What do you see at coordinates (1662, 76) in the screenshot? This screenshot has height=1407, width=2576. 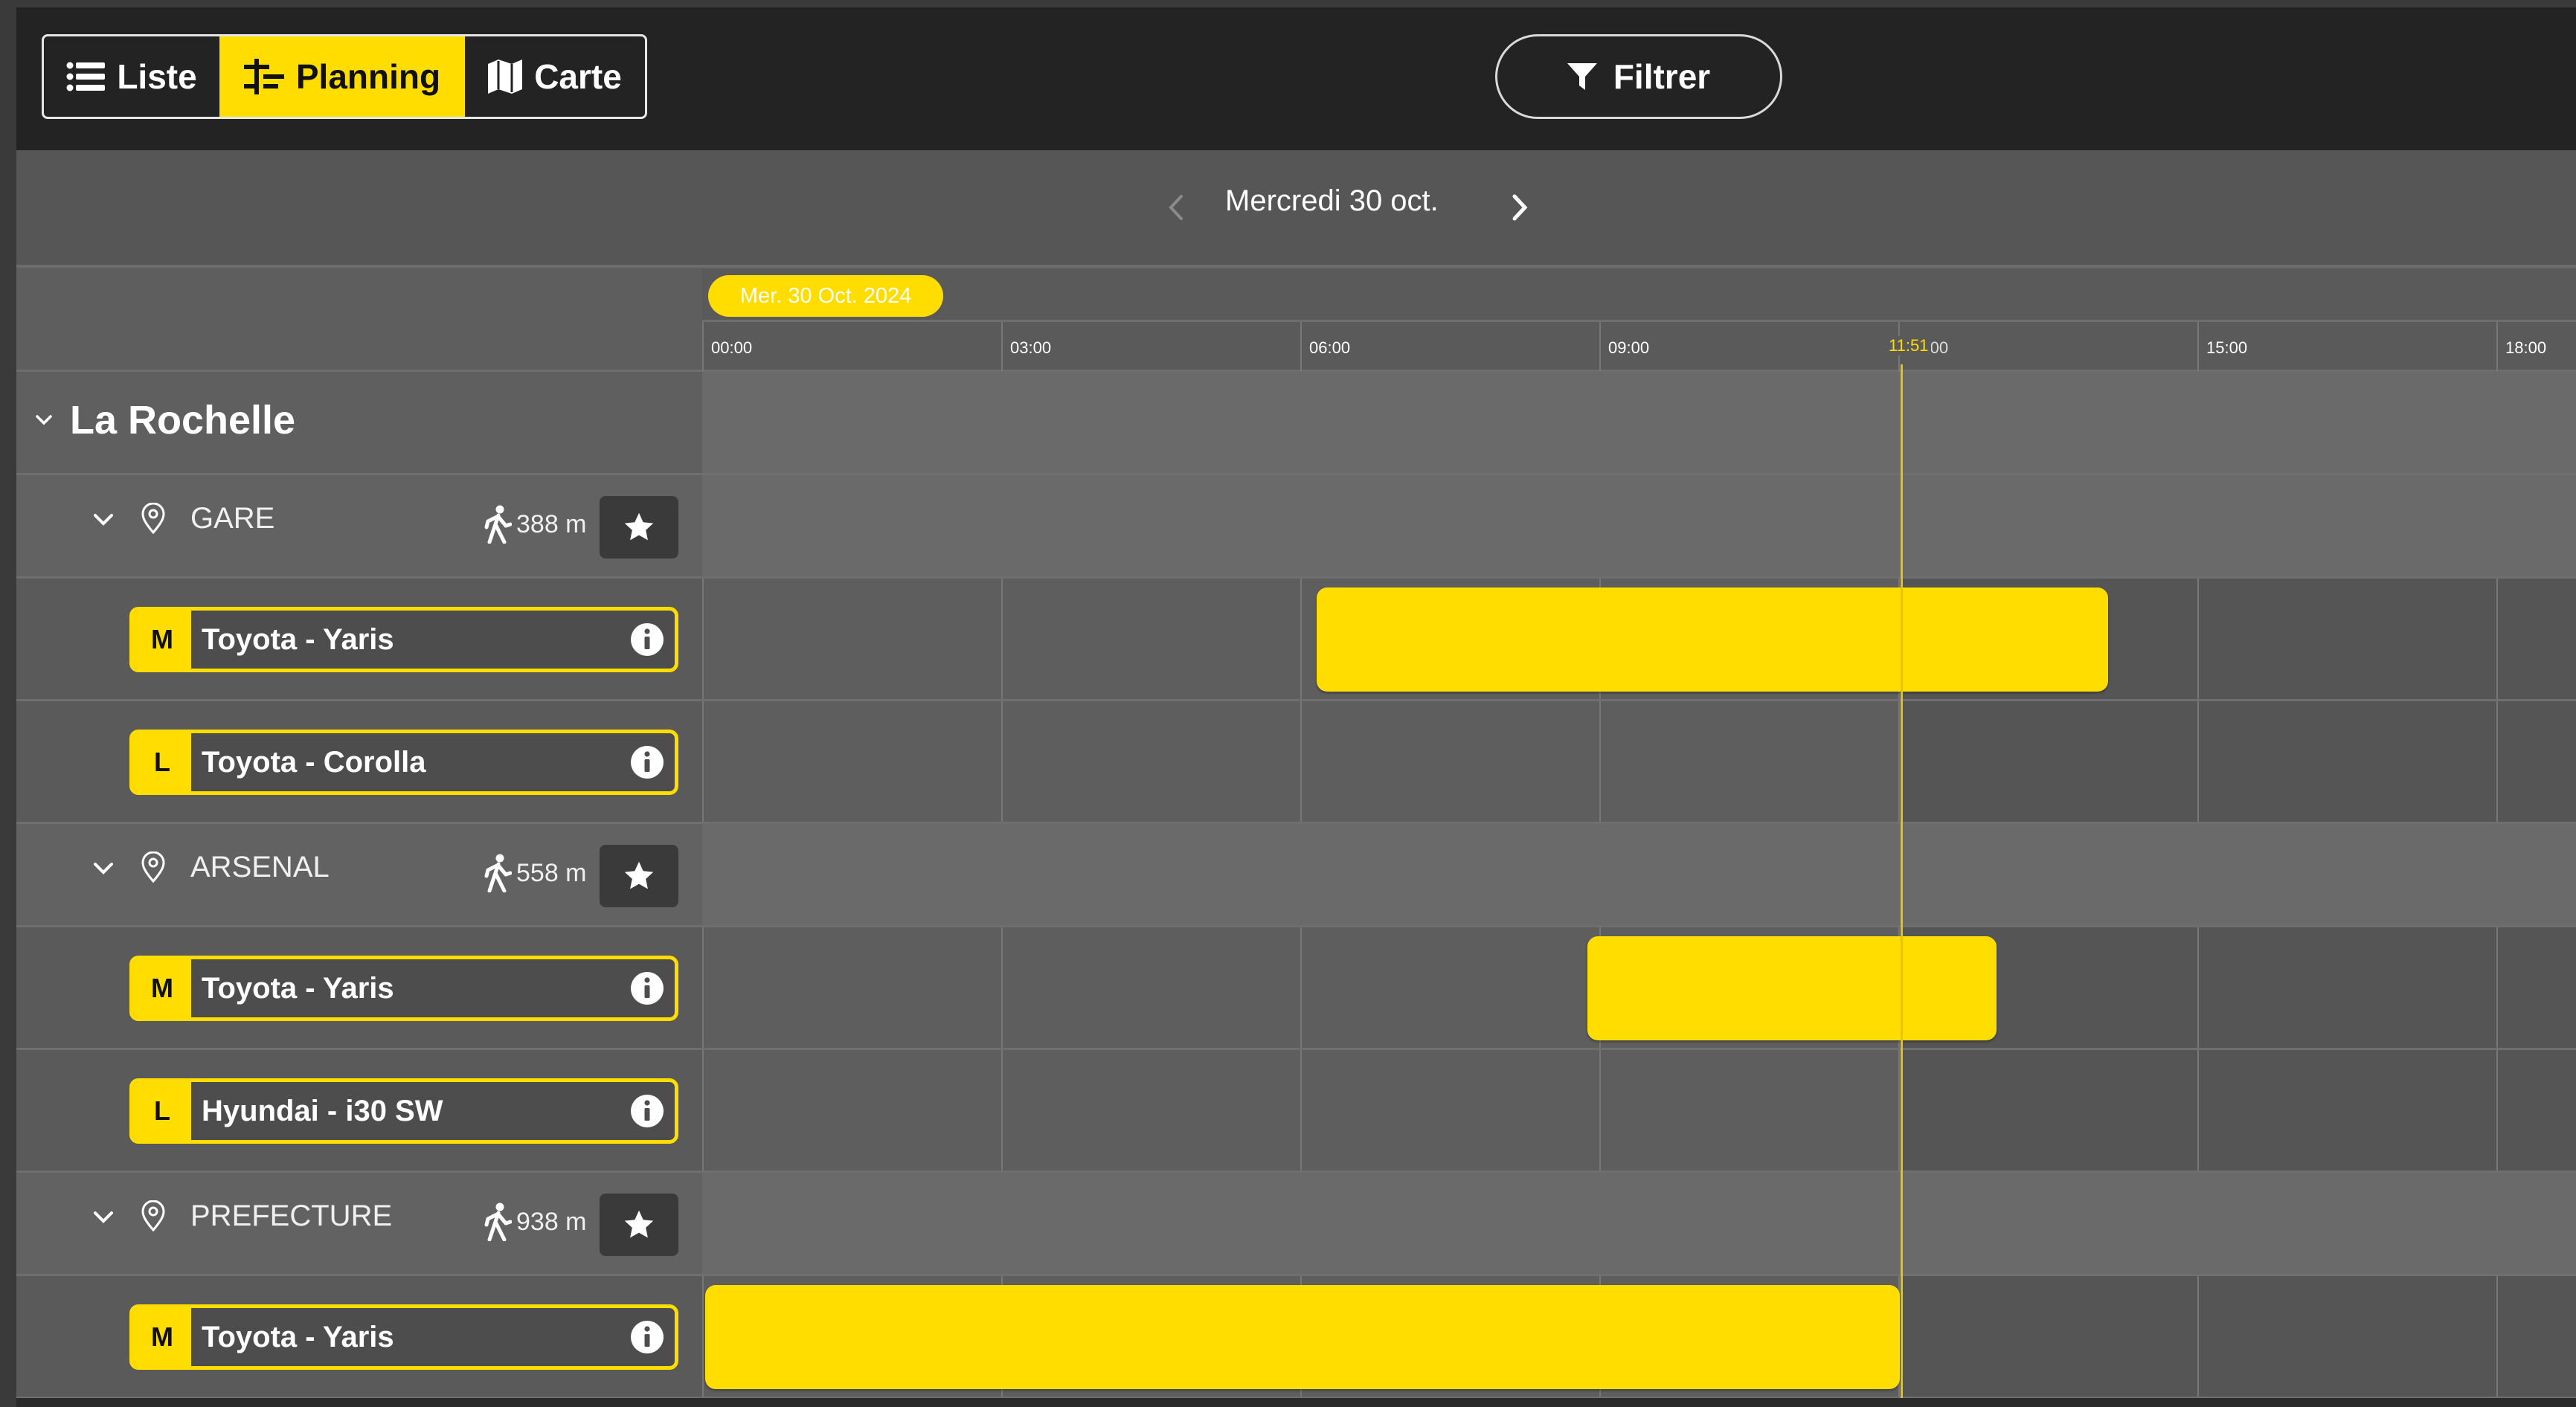 I see `filter-label: Filtrer` at bounding box center [1662, 76].